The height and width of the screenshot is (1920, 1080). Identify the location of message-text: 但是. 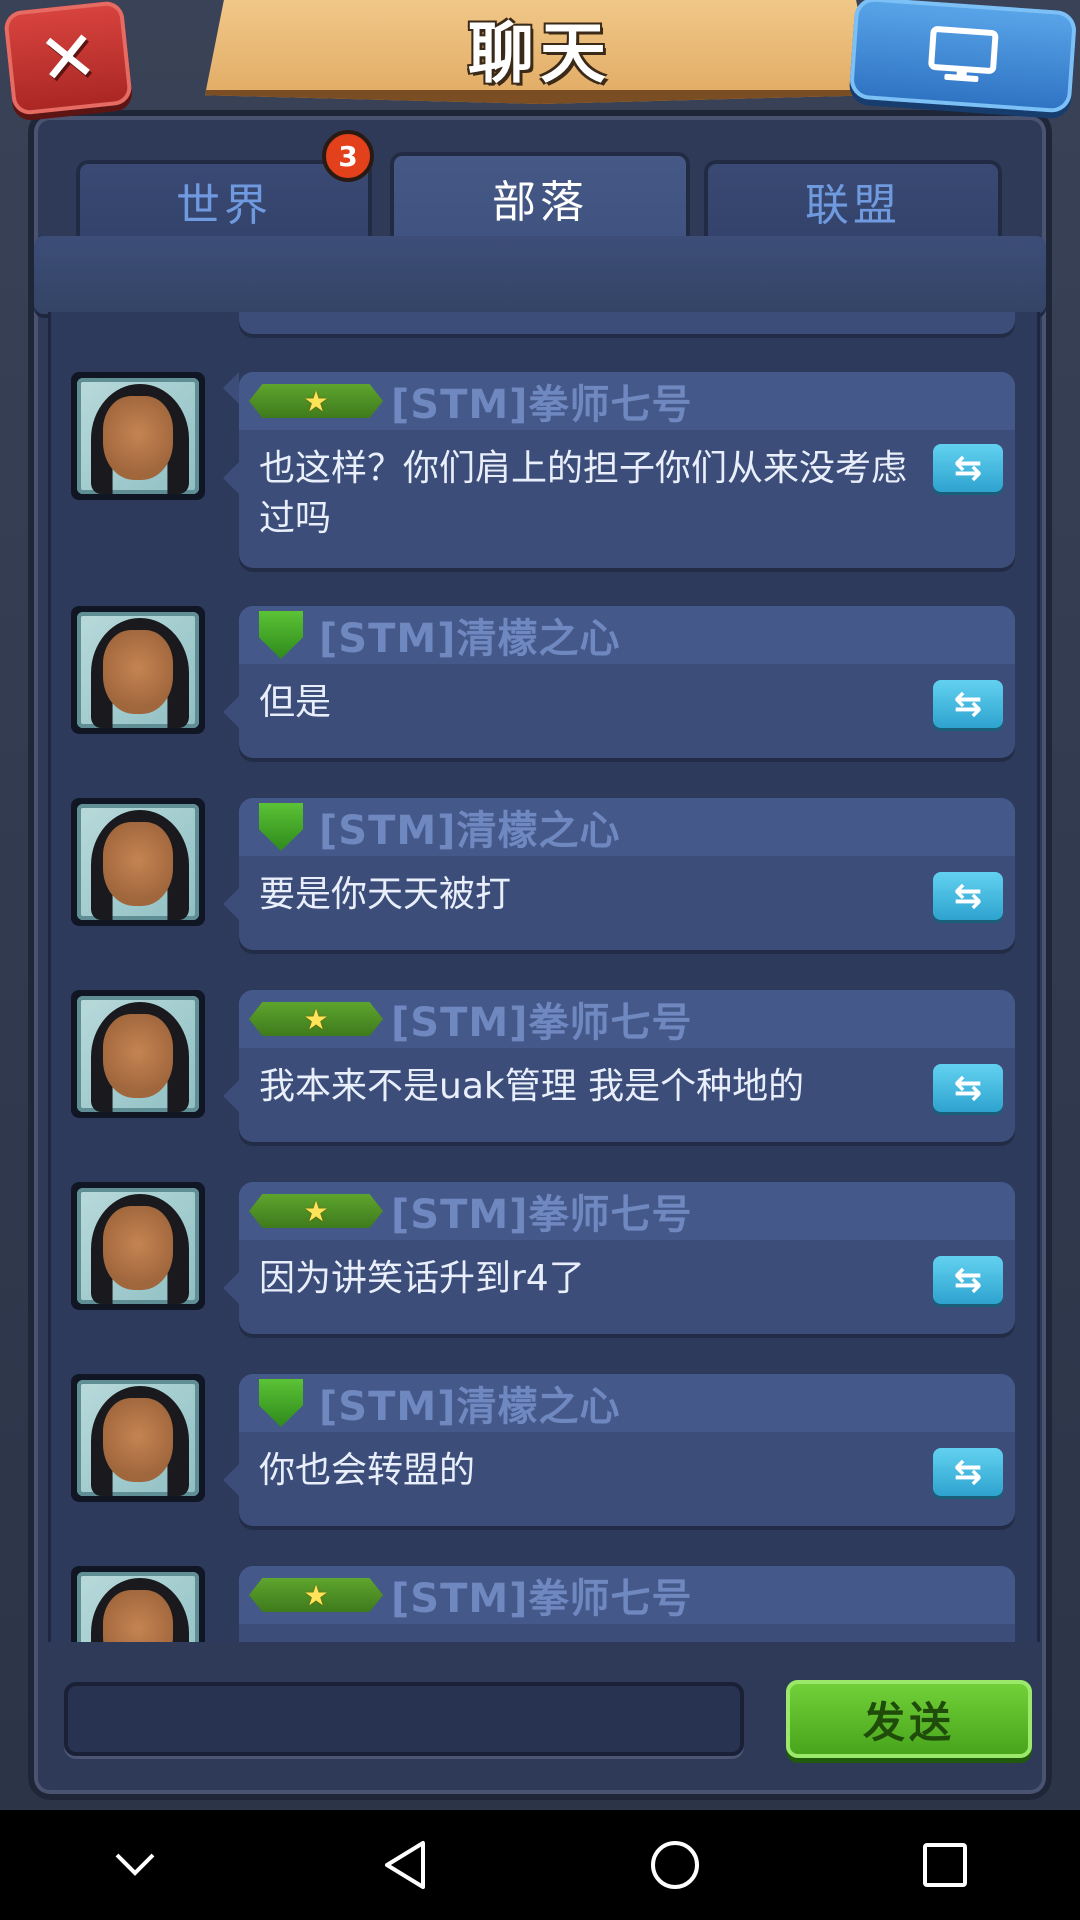
(295, 702).